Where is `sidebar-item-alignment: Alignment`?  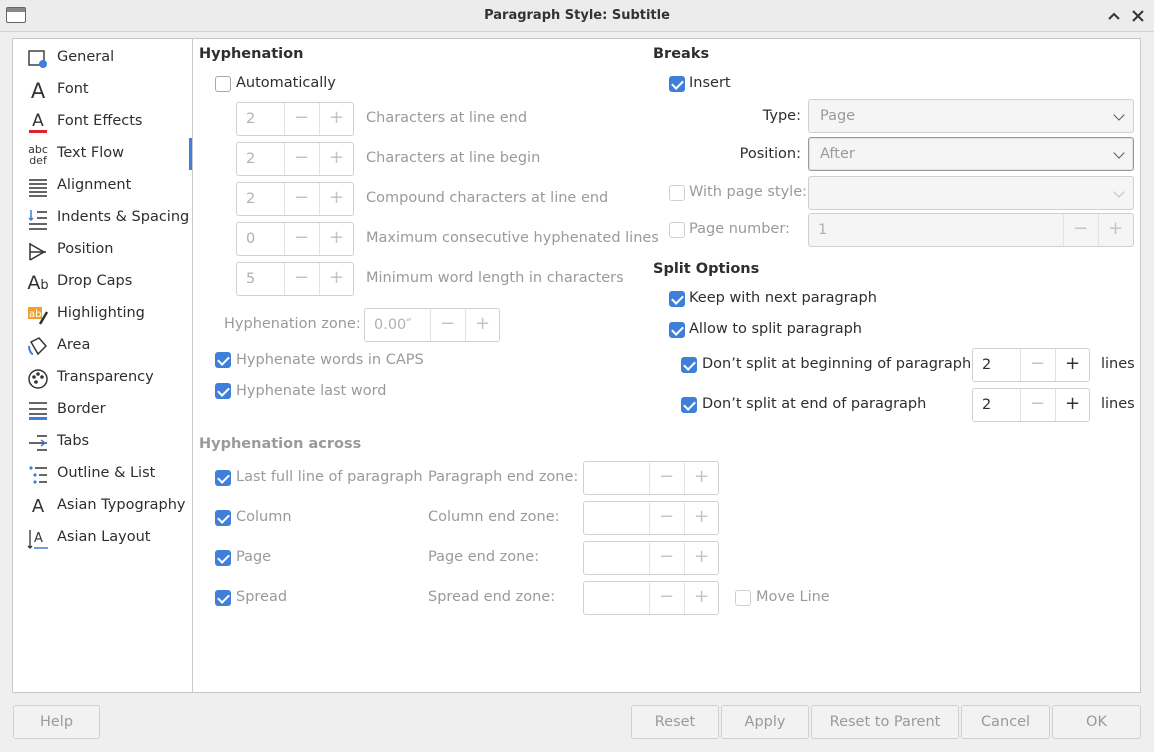
sidebar-item-alignment: Alignment is located at coordinates (103, 187).